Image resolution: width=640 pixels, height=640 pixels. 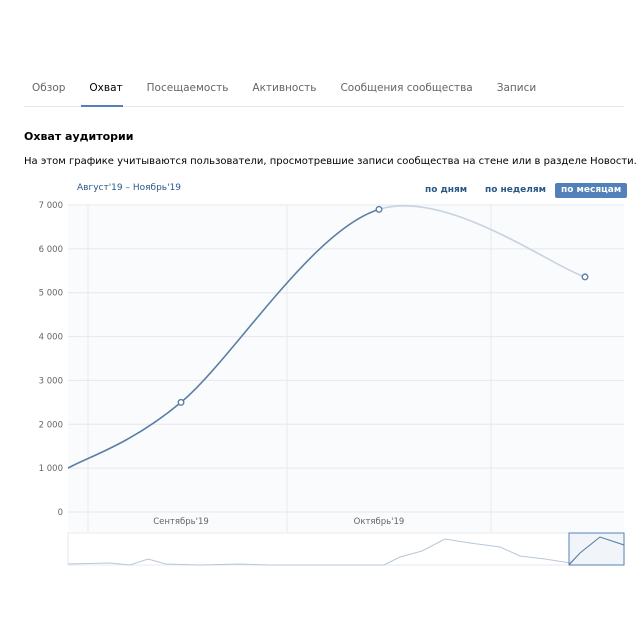 I want to click on x-tick-label: Сентябрь'19, so click(x=181, y=522).